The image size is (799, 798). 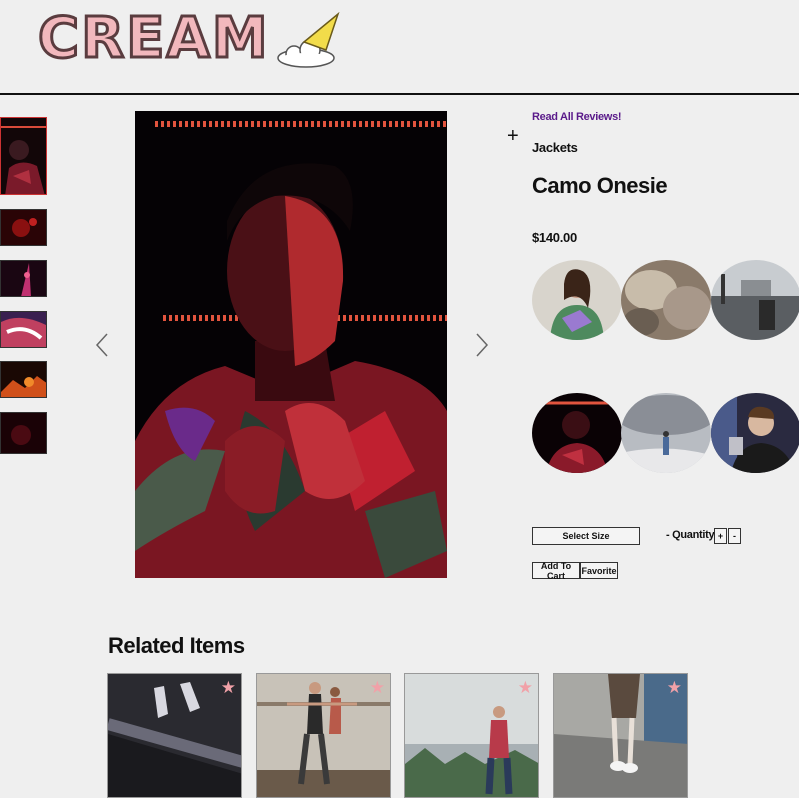 I want to click on site-header: CREAM, so click(x=399, y=47).